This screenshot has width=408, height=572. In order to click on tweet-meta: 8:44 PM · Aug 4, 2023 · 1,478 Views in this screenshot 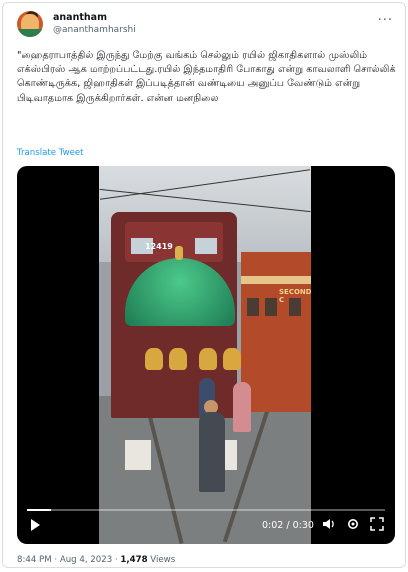, I will do `click(96, 560)`.